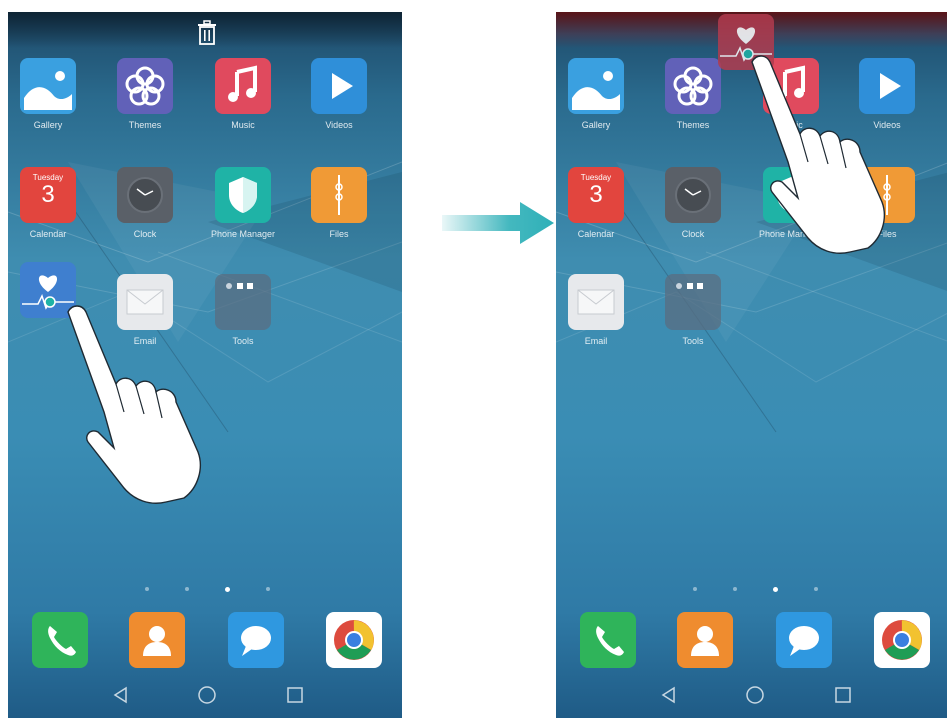 The image size is (947, 718). What do you see at coordinates (498, 223) in the screenshot?
I see `transition-arrow-icon` at bounding box center [498, 223].